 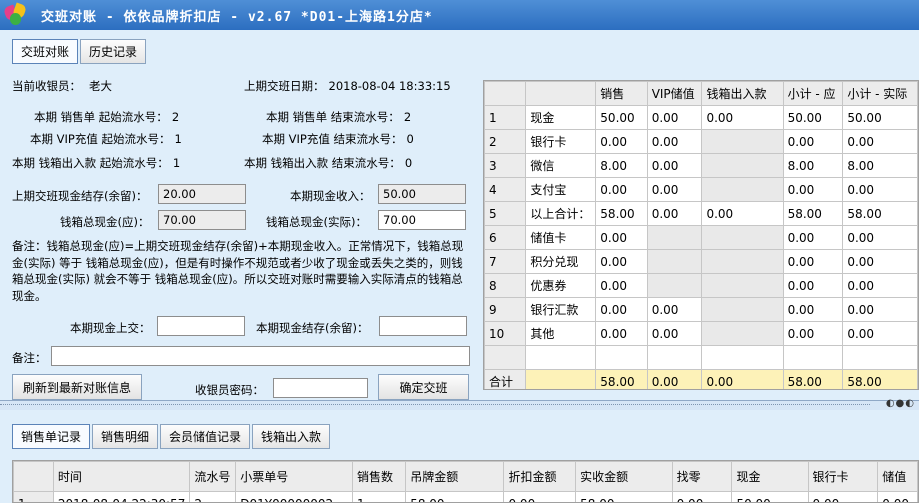 I want to click on records-col-header: 找零, so click(x=702, y=476).